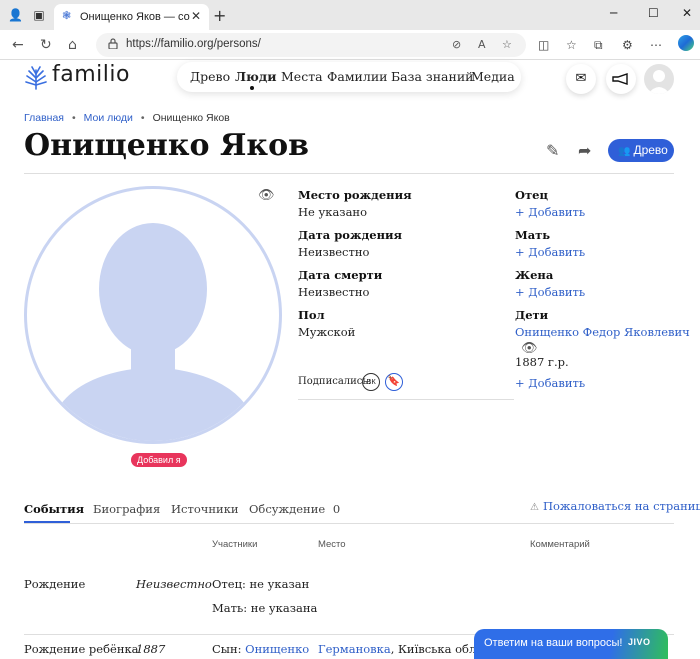  I want to click on column-header-comment: Комментарий, so click(560, 544).